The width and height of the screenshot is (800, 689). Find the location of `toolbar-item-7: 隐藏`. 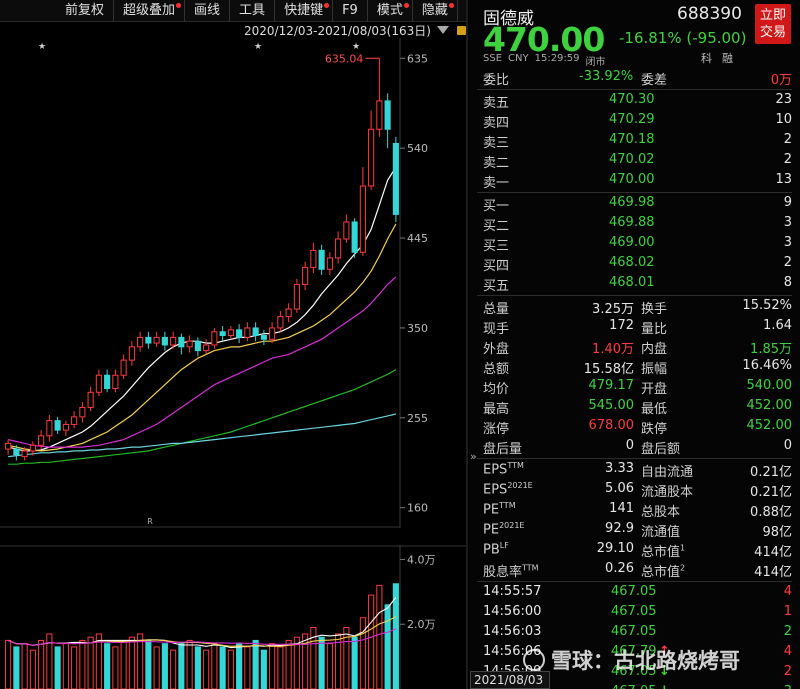

toolbar-item-7: 隐藏 is located at coordinates (435, 11).